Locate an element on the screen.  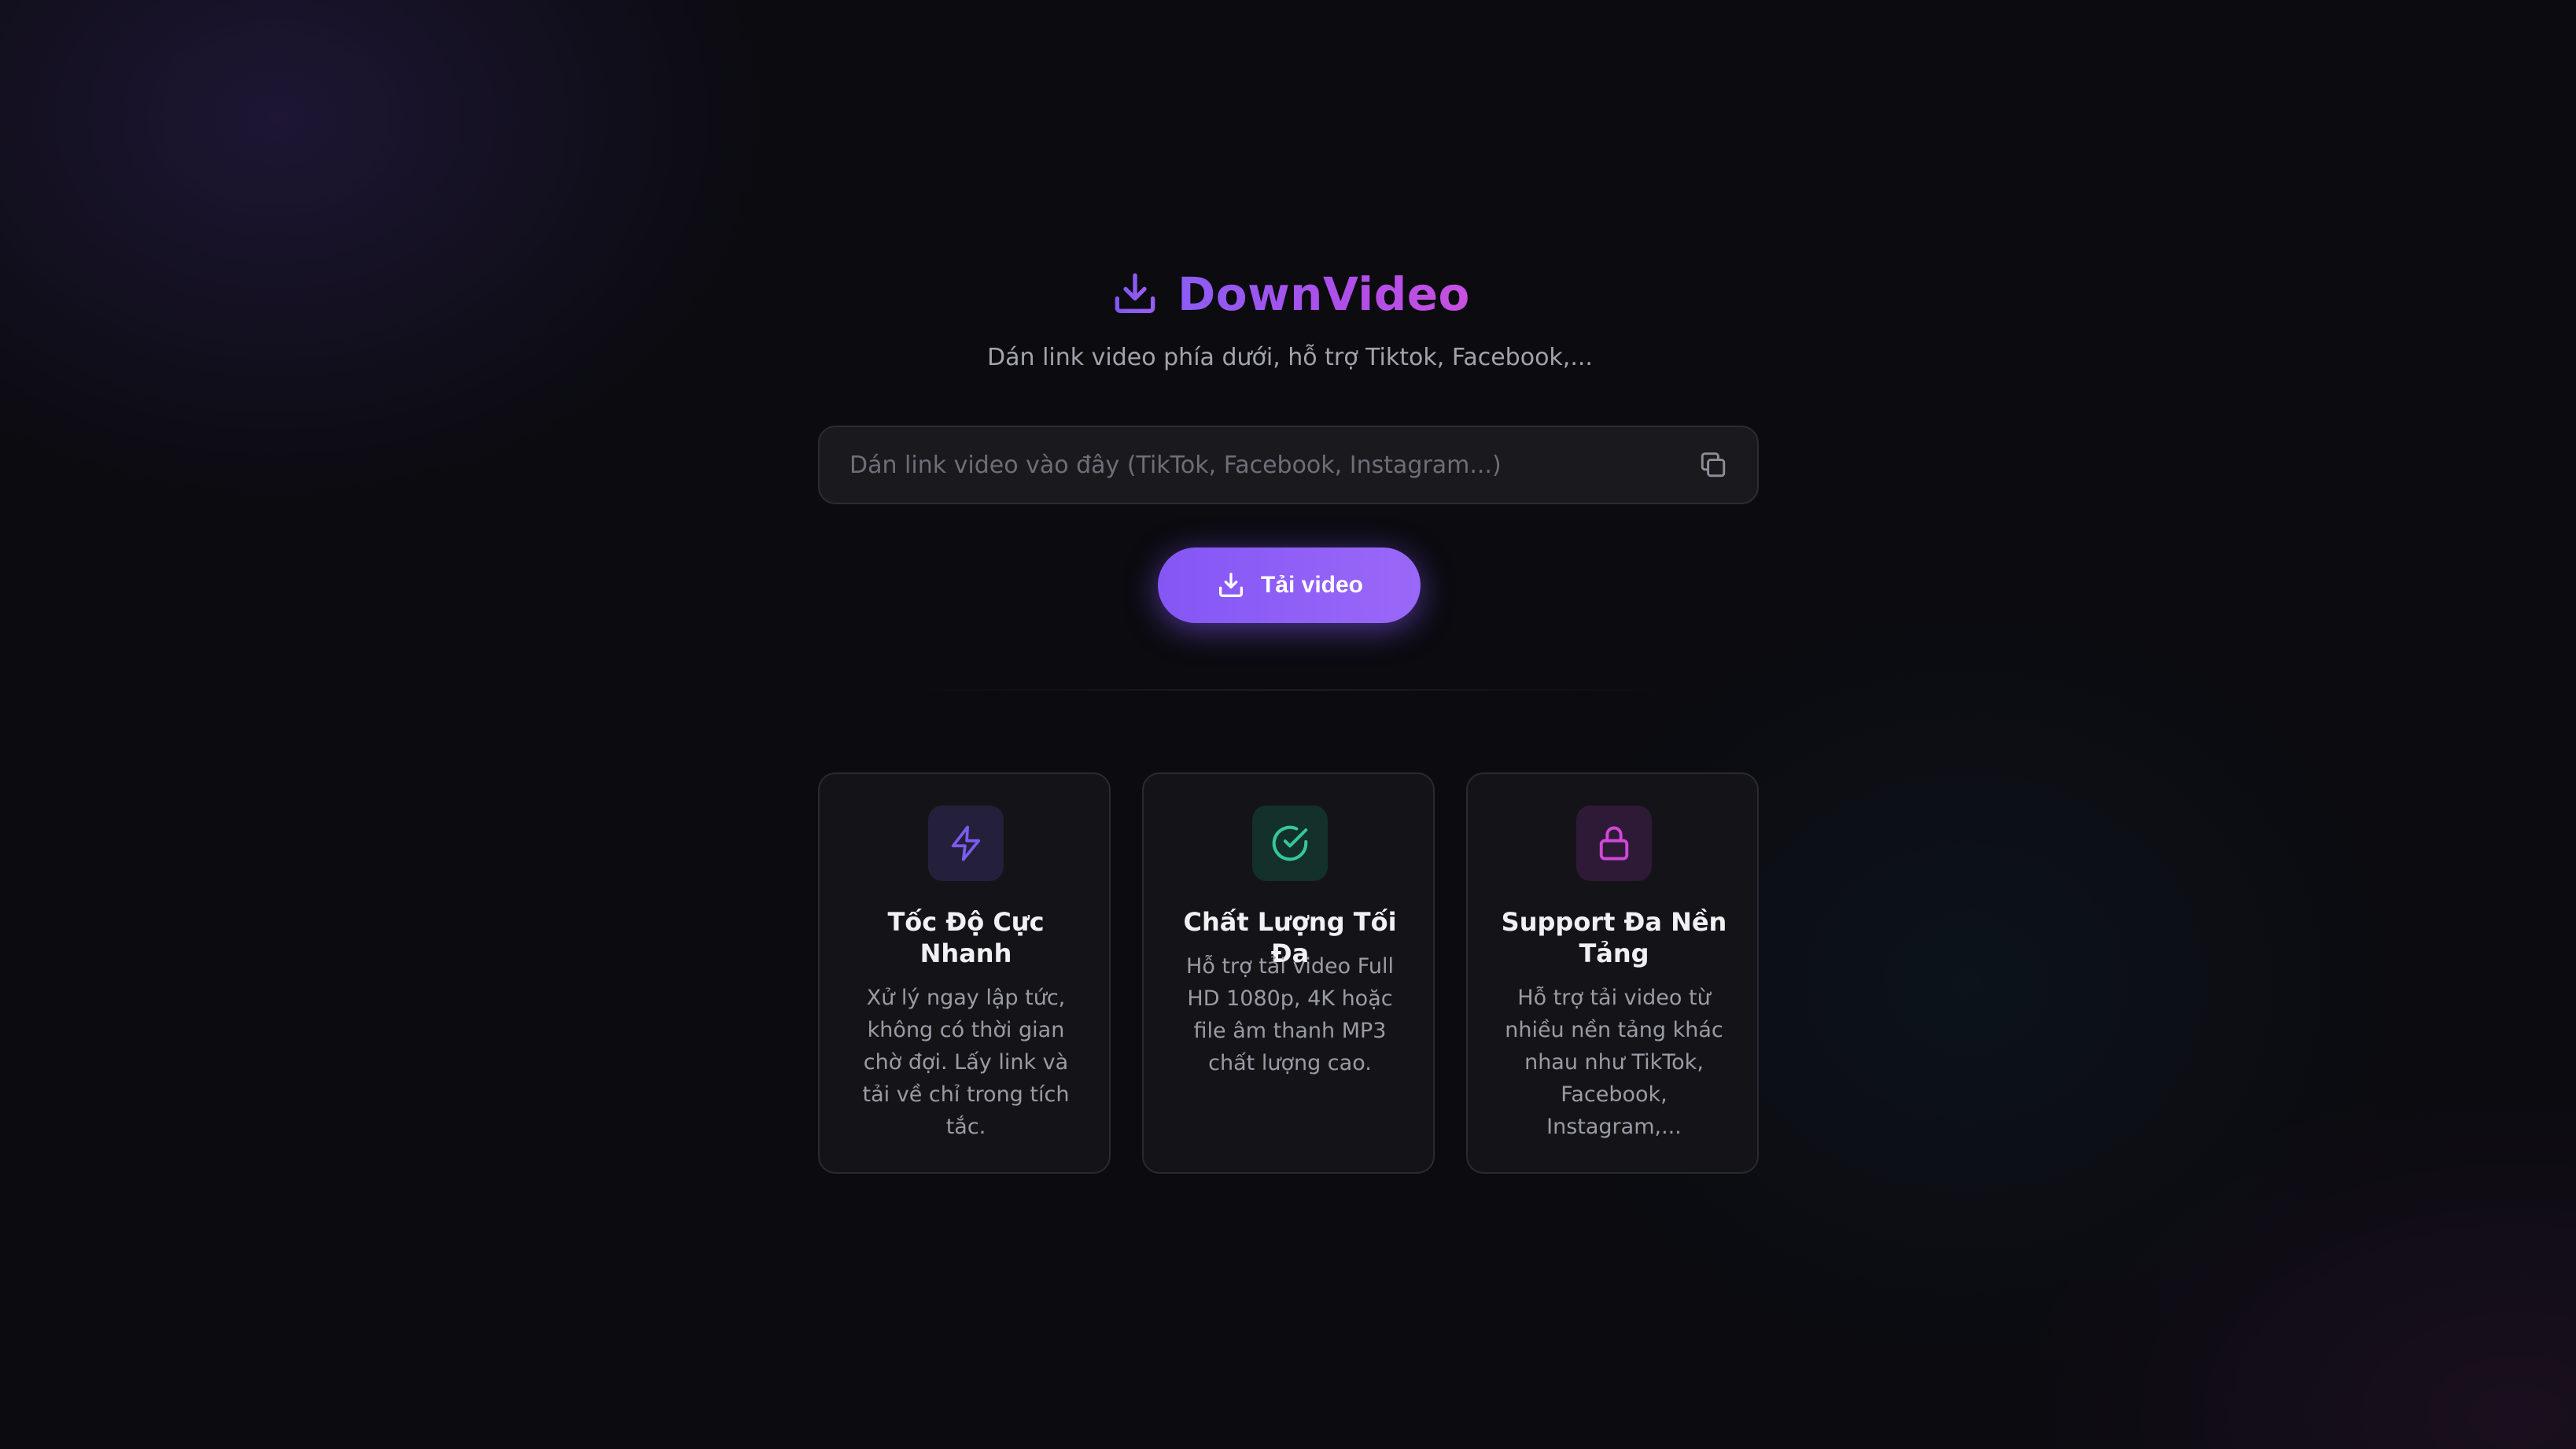
brand-name: DownVideo is located at coordinates (1323, 294).